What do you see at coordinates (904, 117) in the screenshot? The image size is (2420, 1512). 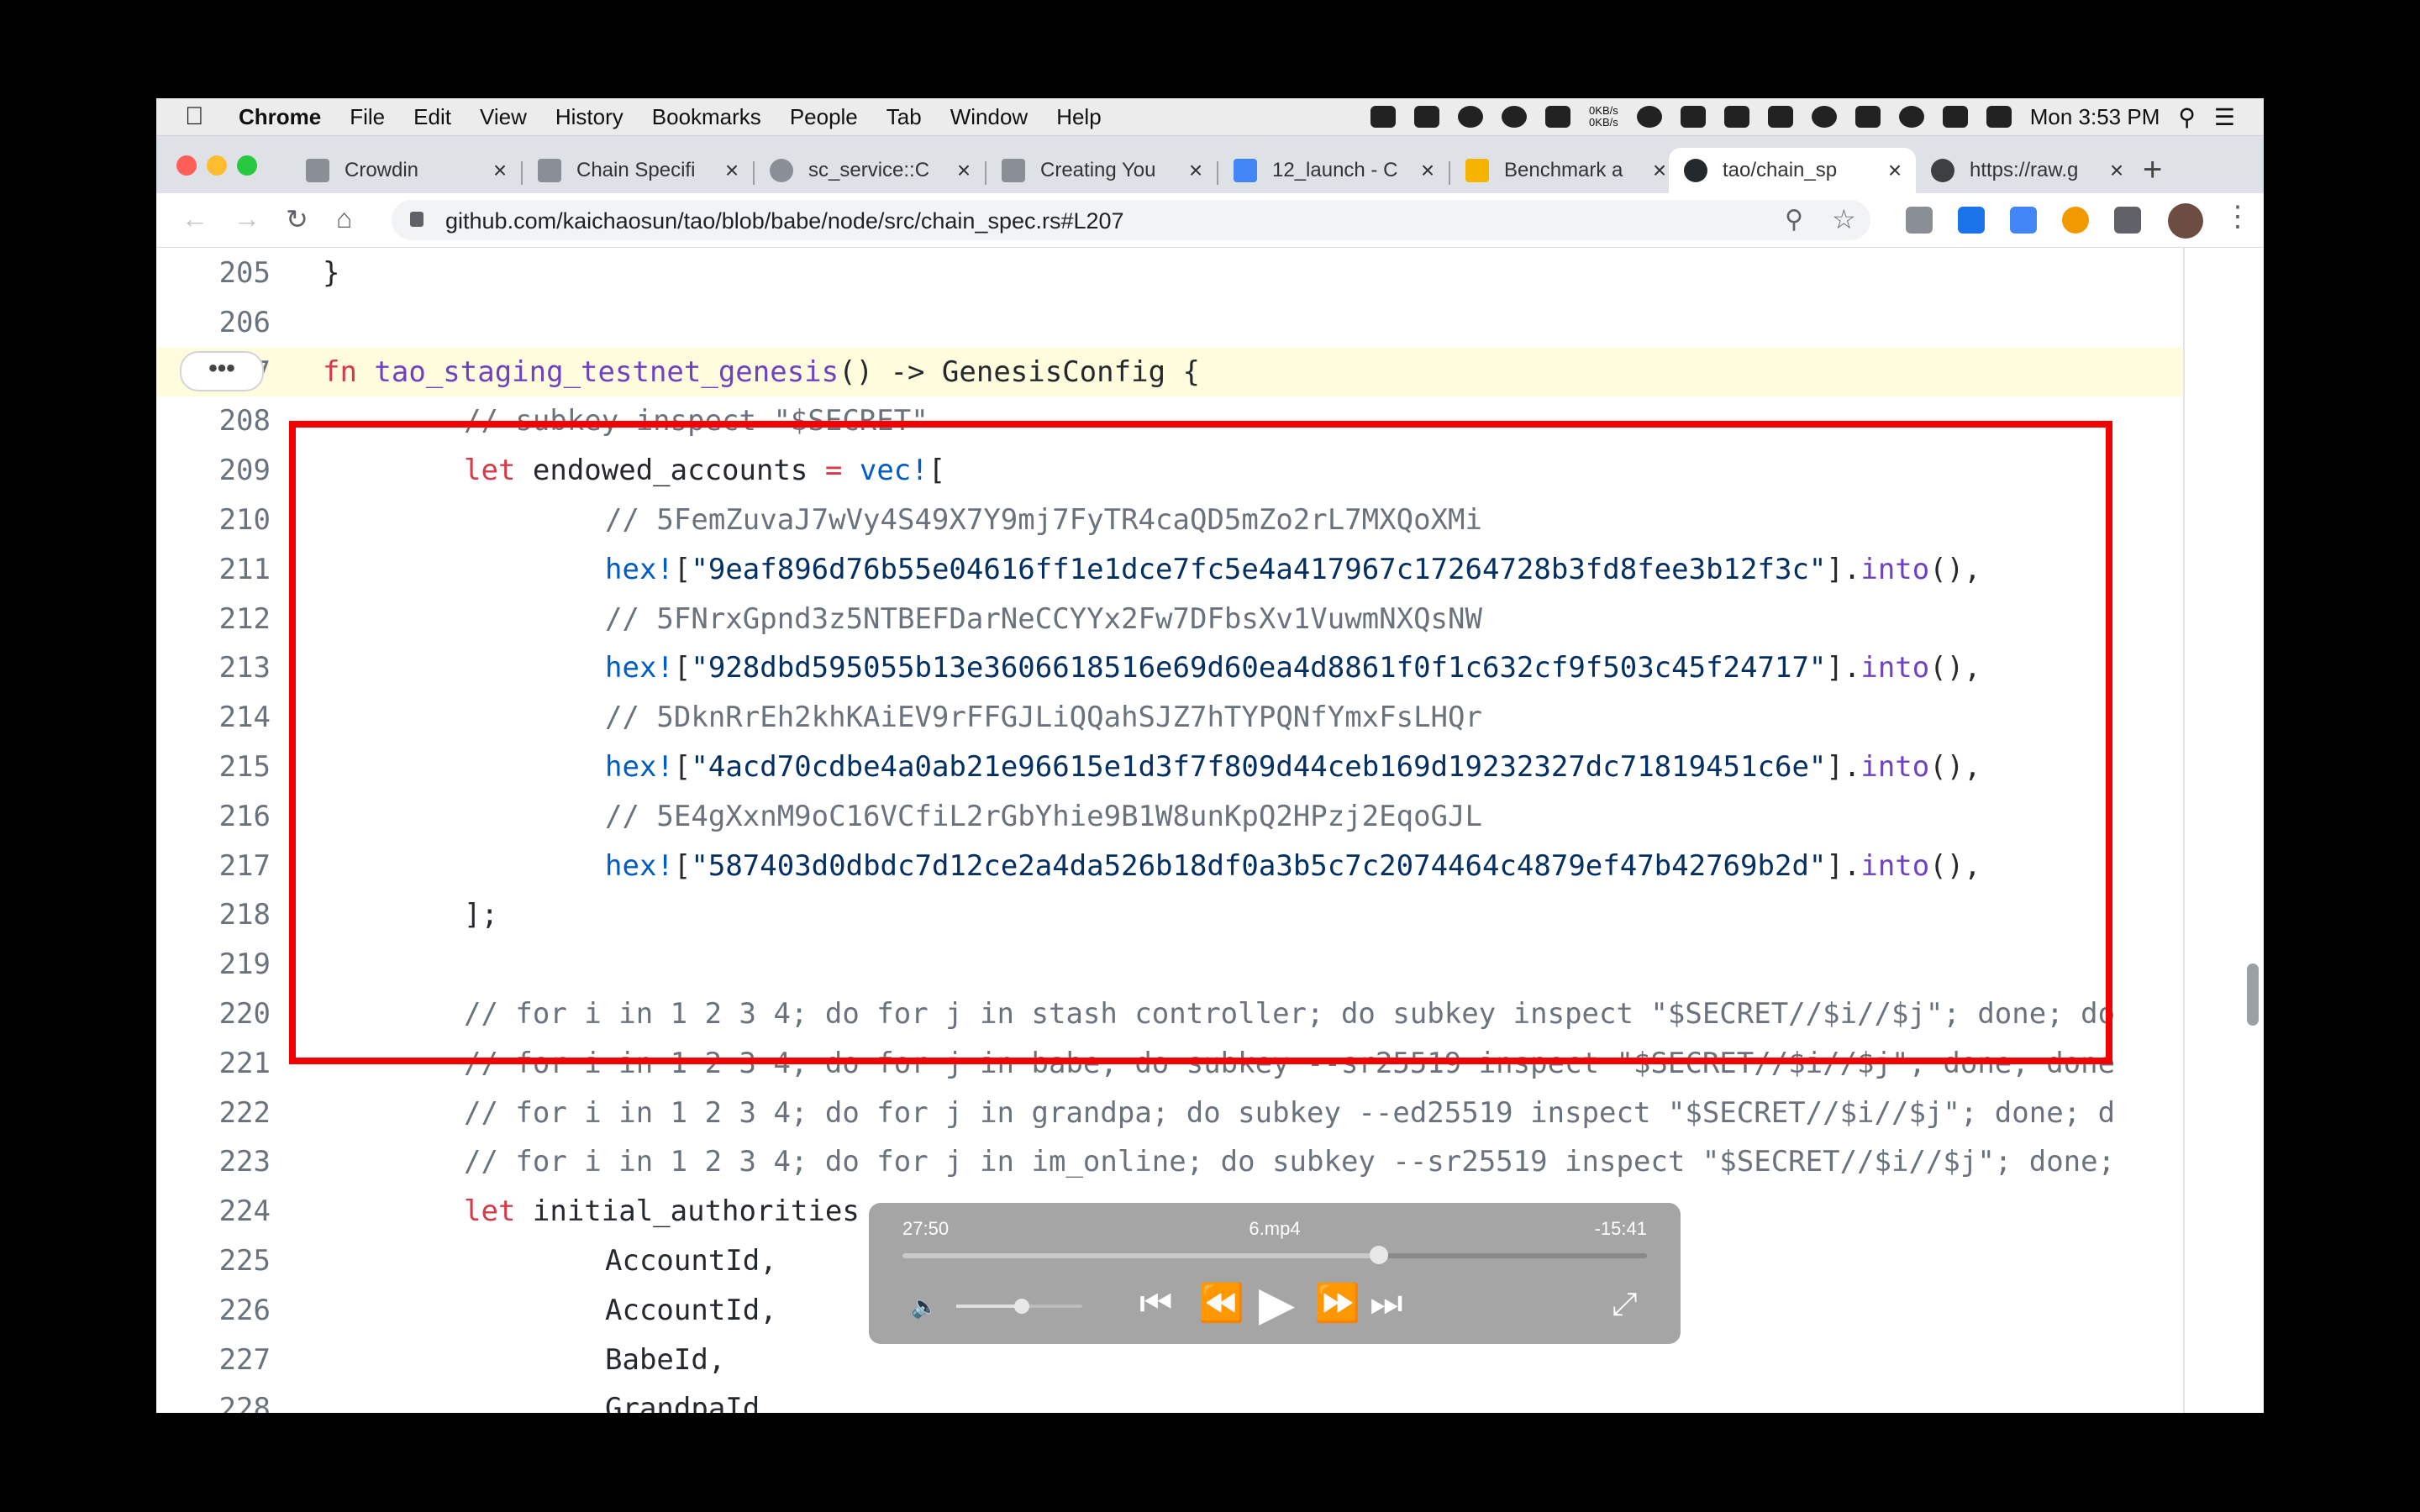 I see `menu-tab: Tab` at bounding box center [904, 117].